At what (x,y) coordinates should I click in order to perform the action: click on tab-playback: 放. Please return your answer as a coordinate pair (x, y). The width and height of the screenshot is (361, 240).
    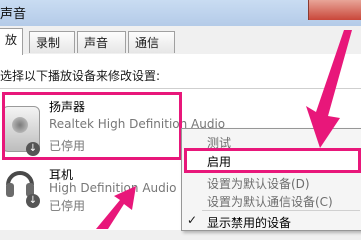
    Looking at the image, I should click on (11, 41).